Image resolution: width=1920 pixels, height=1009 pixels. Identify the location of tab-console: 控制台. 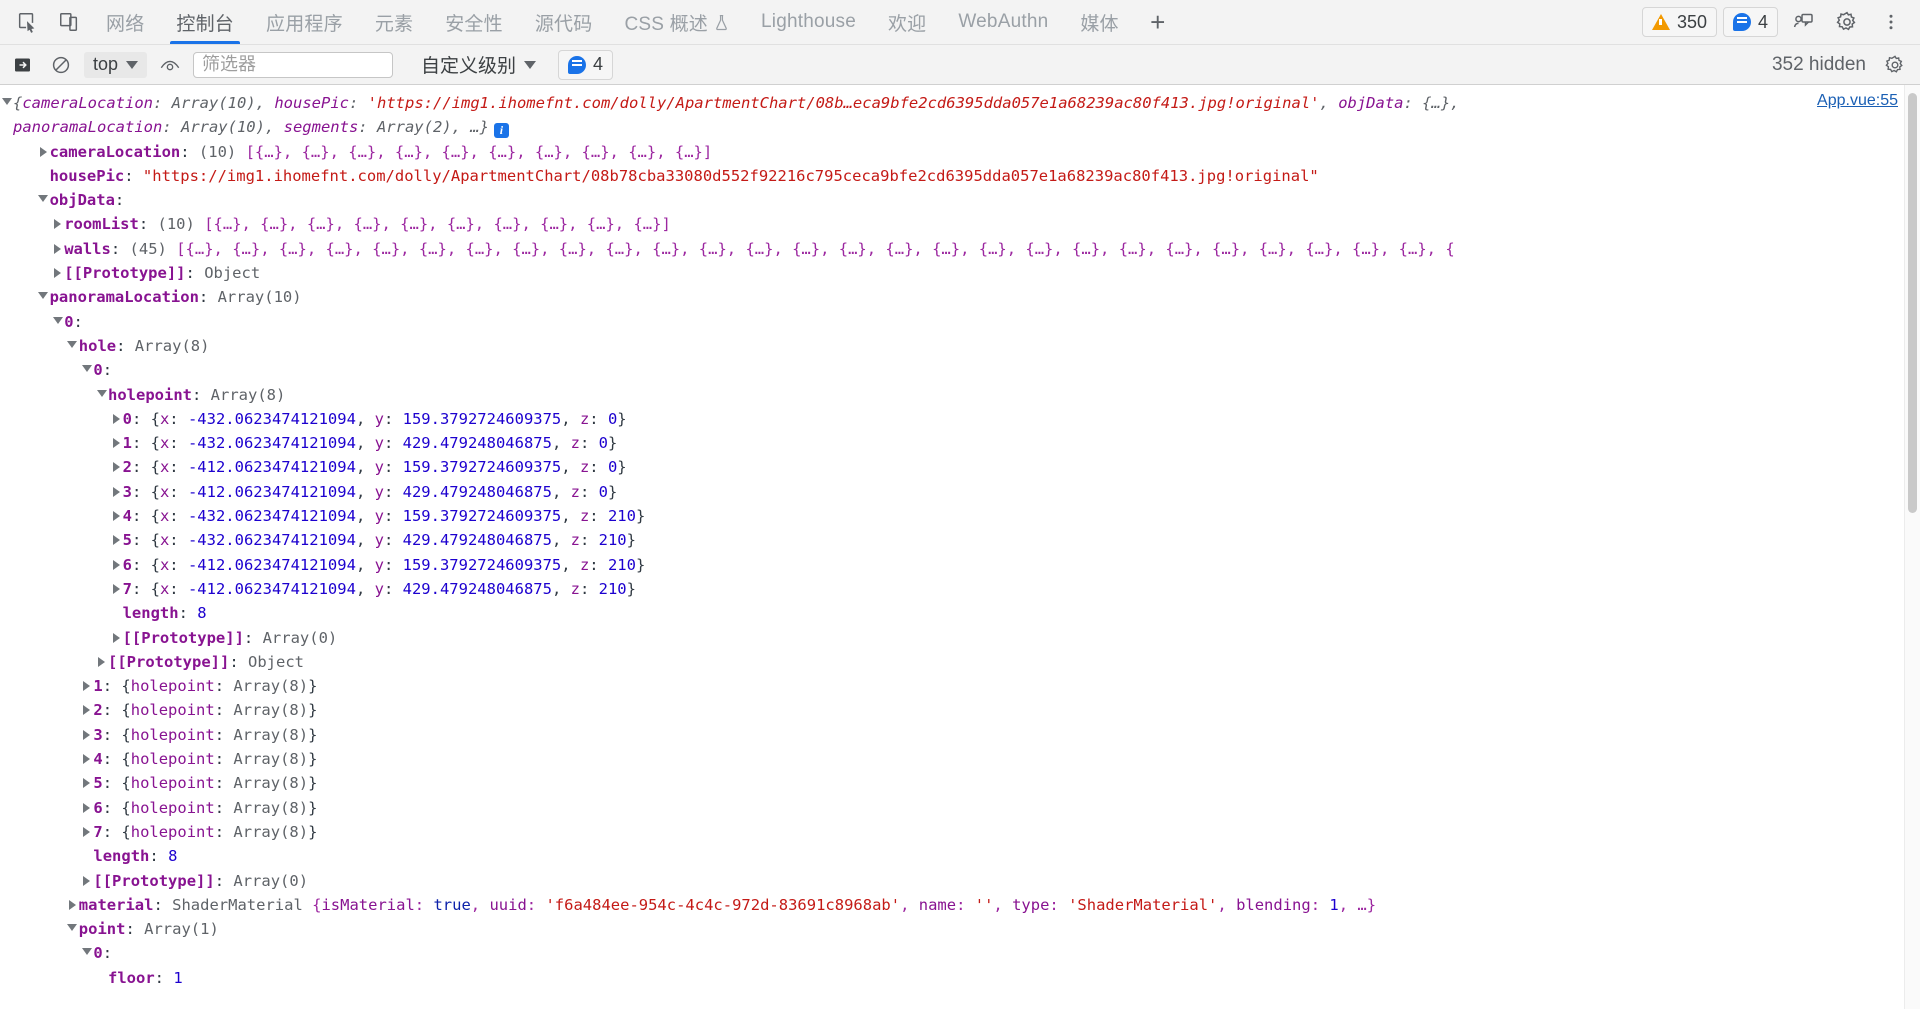
(205, 22).